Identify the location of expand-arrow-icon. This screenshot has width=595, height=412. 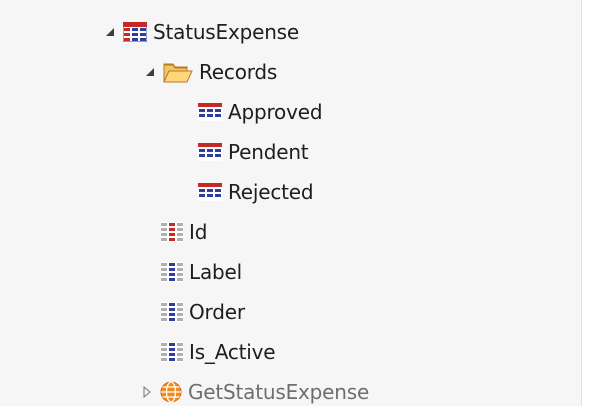
(147, 392).